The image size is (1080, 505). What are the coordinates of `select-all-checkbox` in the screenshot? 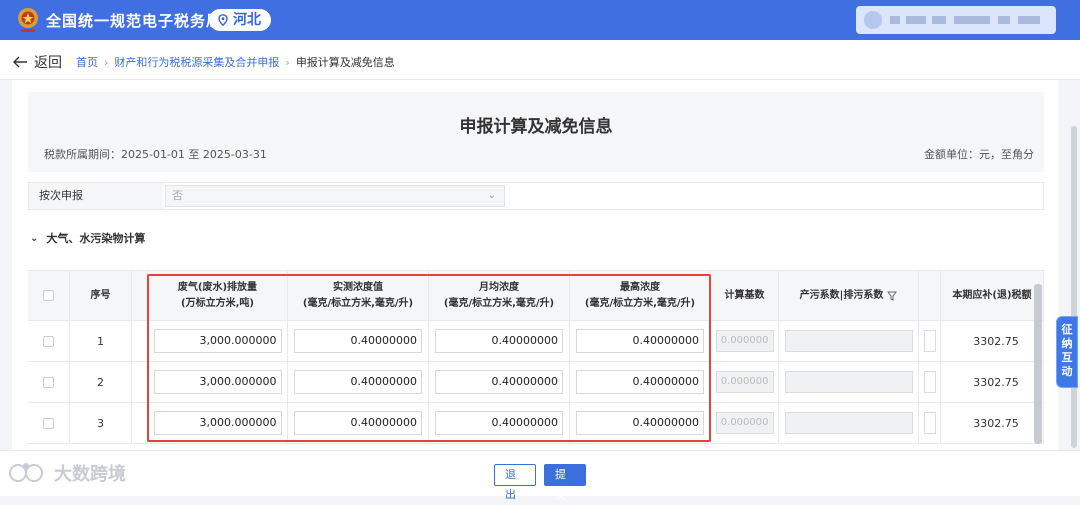 It's located at (48, 295).